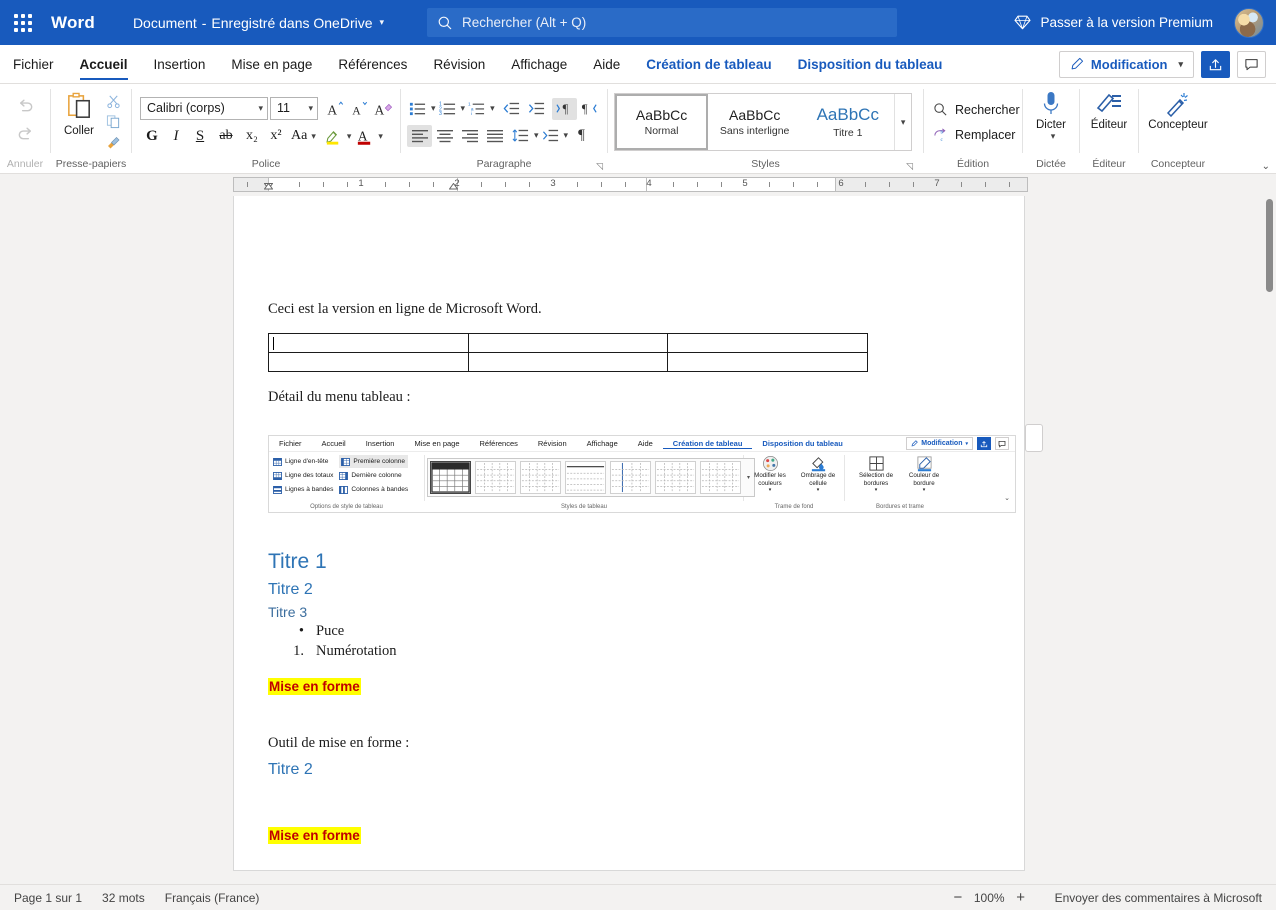 The width and height of the screenshot is (1276, 910). What do you see at coordinates (536, 109) in the screenshot?
I see `increase-indent-button` at bounding box center [536, 109].